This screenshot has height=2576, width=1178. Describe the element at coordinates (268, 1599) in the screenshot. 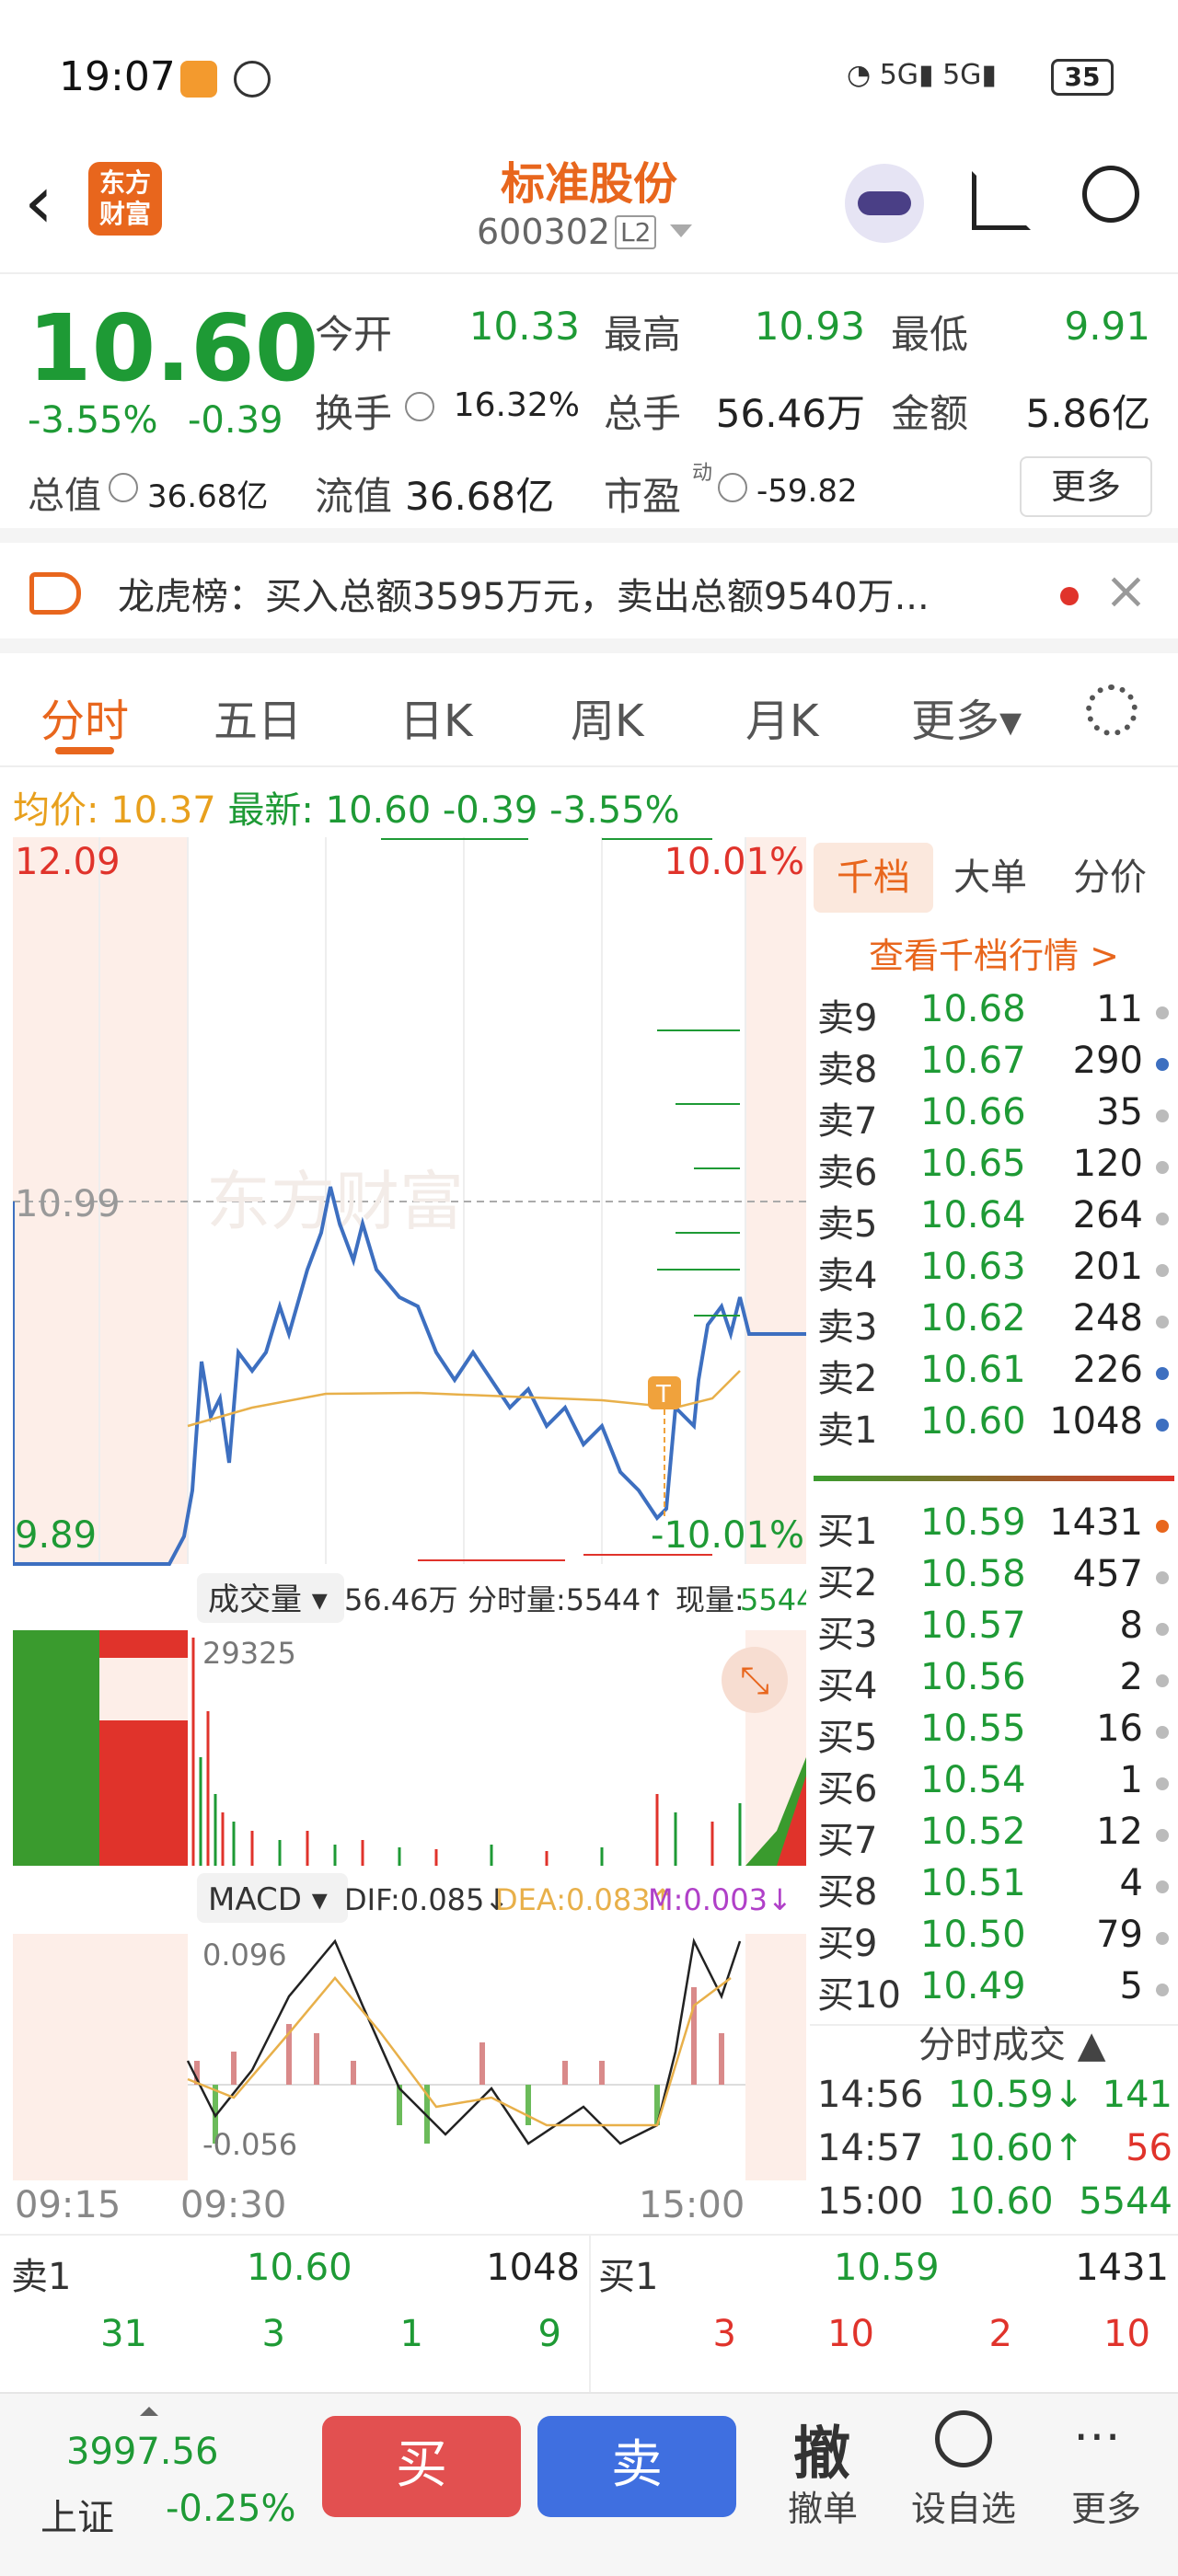

I see `volume-label: 成交量 ▾` at that location.